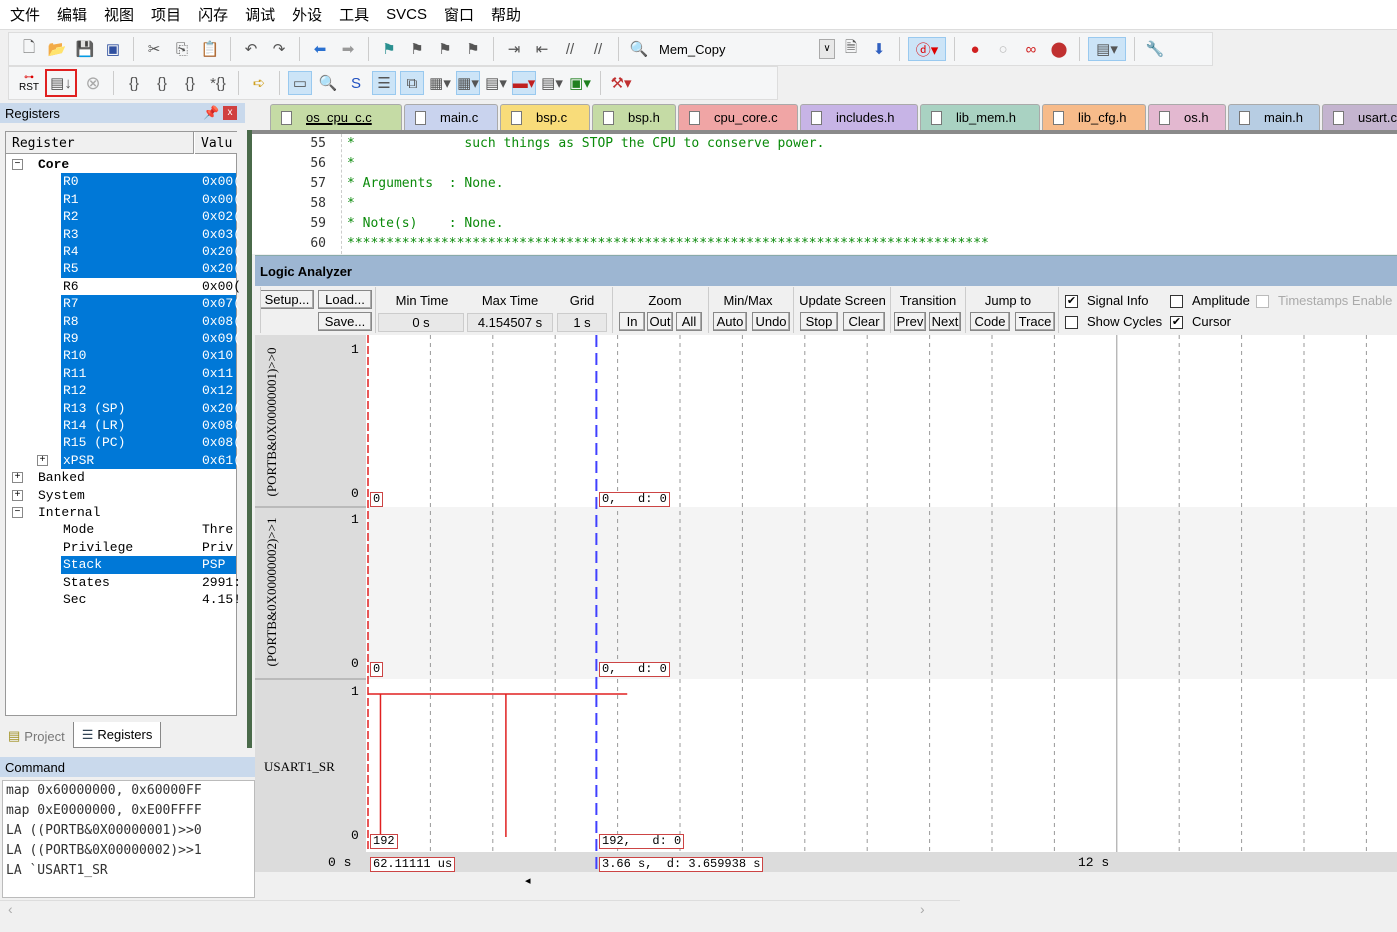 Image resolution: width=1397 pixels, height=932 pixels. I want to click on new-file-icon: 🗋, so click(29, 49).